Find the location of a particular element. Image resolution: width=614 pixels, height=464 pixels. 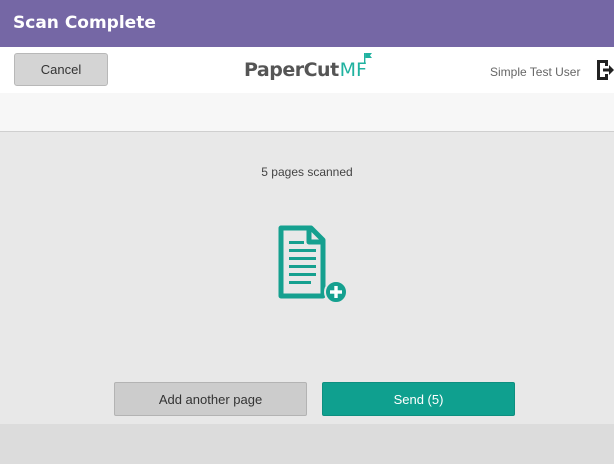

title-bar: Scan Complete is located at coordinates (307, 23).